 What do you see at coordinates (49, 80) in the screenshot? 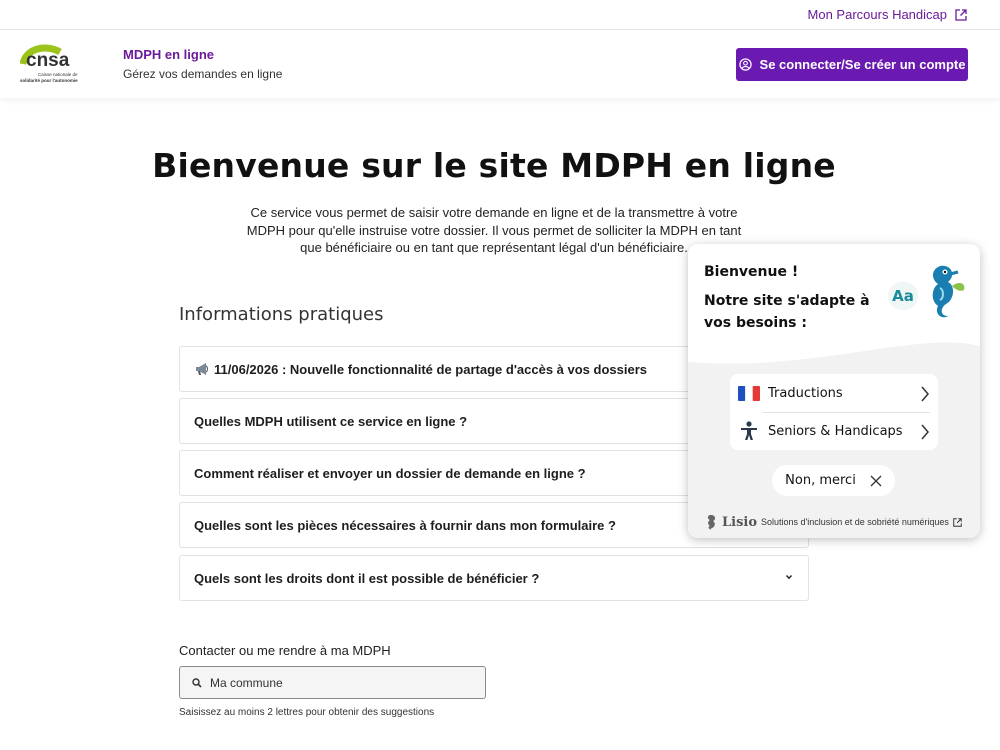
I see `cnsa-logo-caption-2: solidarité pour l'autonomie` at bounding box center [49, 80].